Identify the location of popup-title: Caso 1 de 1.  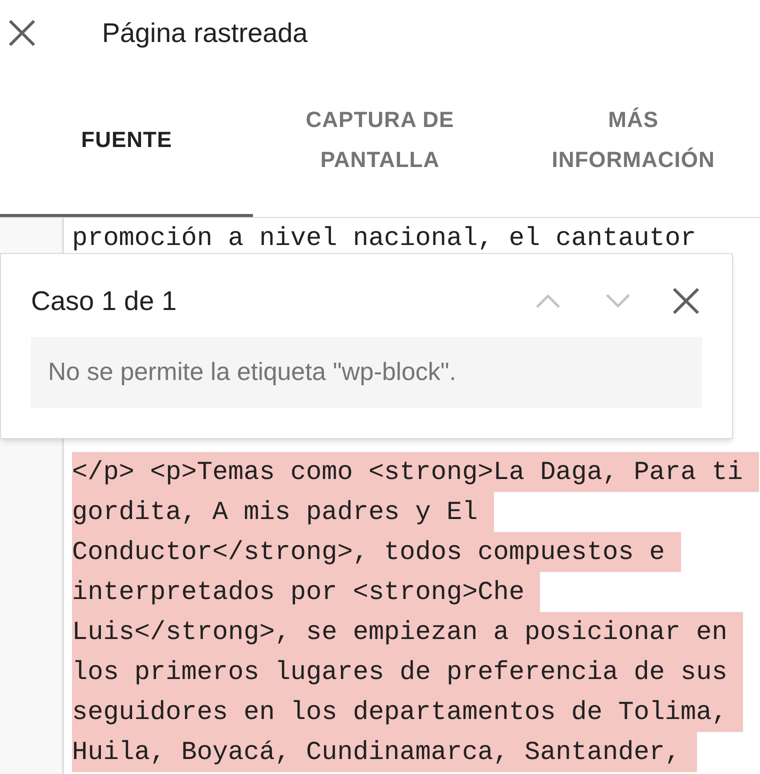
(104, 301).